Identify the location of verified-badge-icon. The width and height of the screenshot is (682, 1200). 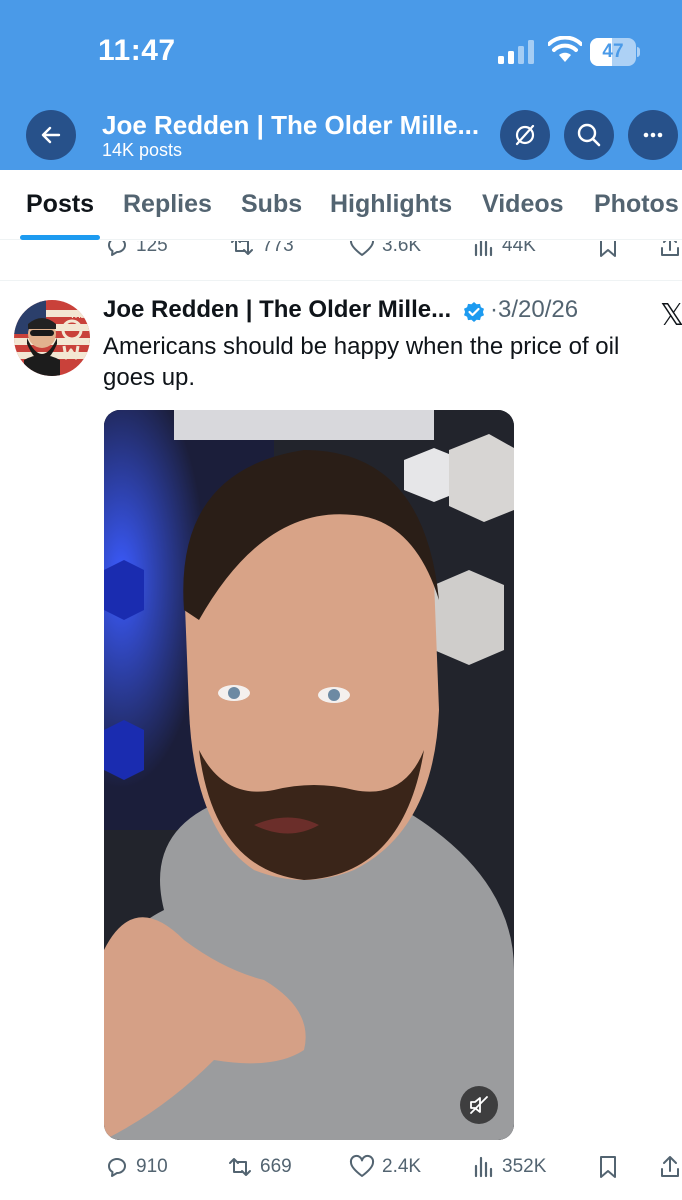
(474, 312).